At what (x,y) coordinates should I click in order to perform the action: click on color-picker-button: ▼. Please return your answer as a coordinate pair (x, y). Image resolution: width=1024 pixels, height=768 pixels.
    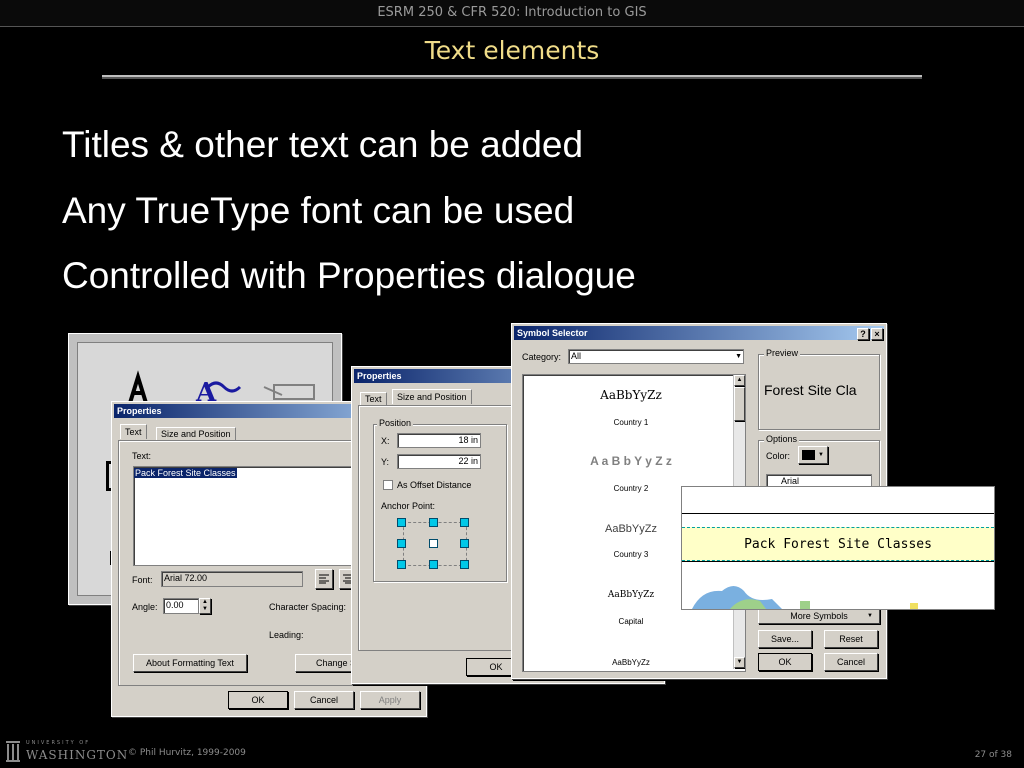
    Looking at the image, I should click on (813, 455).